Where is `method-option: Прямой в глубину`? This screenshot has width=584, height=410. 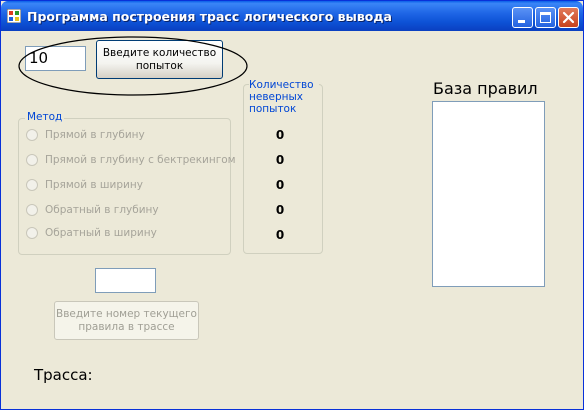 method-option: Прямой в глубину is located at coordinates (85, 135).